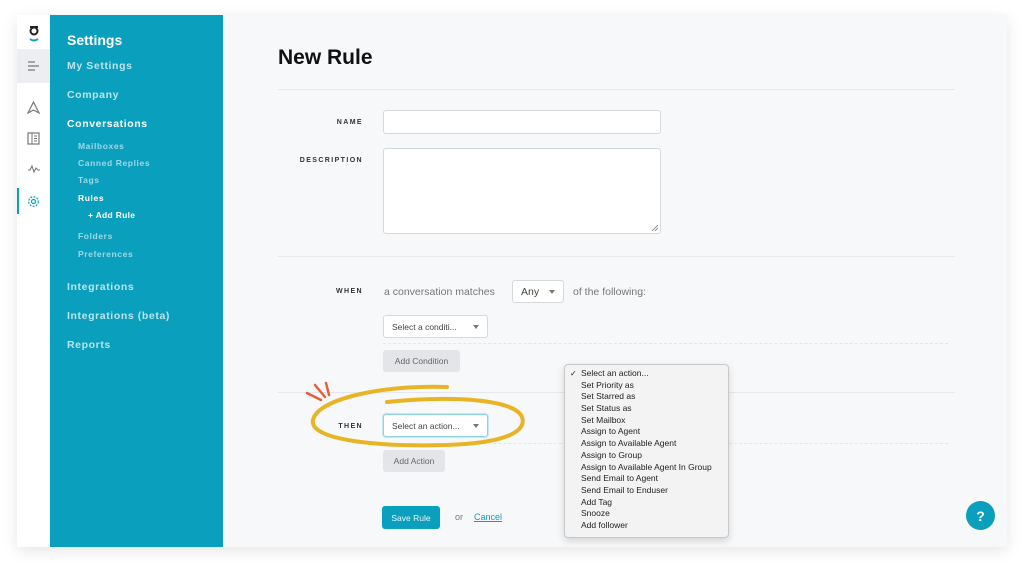  Describe the element at coordinates (980, 515) in the screenshot. I see `help-button: ?` at that location.